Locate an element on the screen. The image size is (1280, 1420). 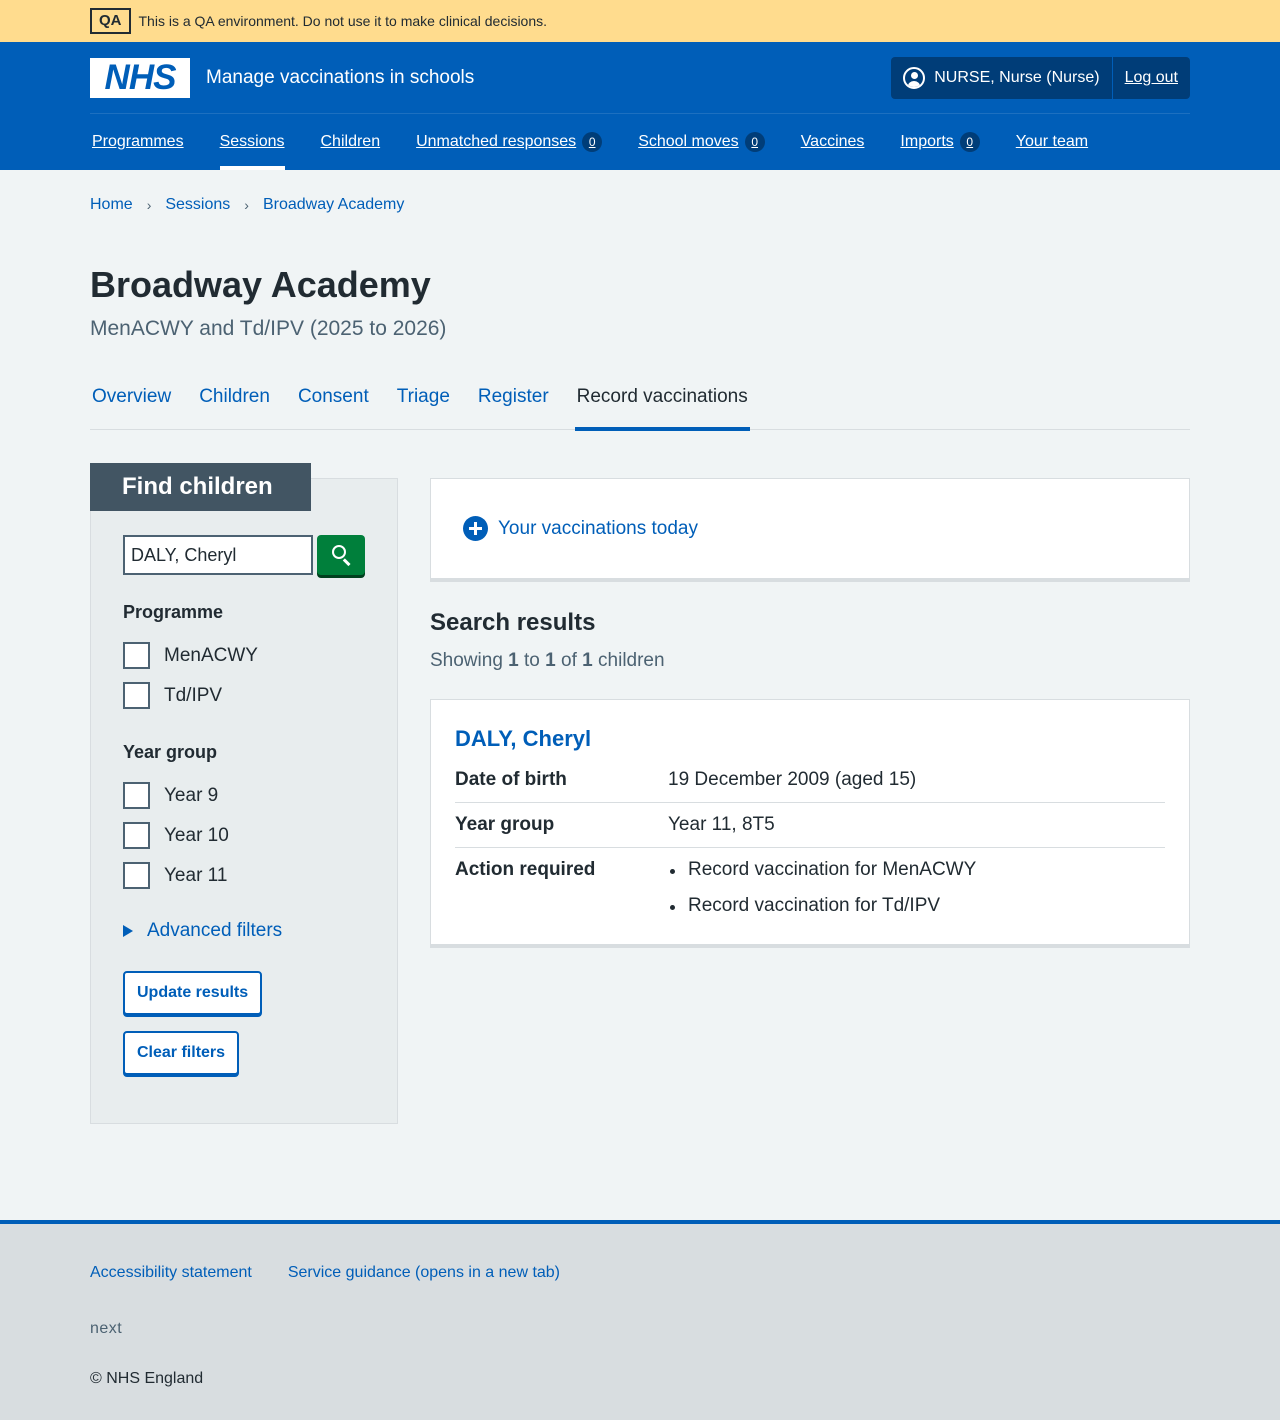
search-button is located at coordinates (341, 555).